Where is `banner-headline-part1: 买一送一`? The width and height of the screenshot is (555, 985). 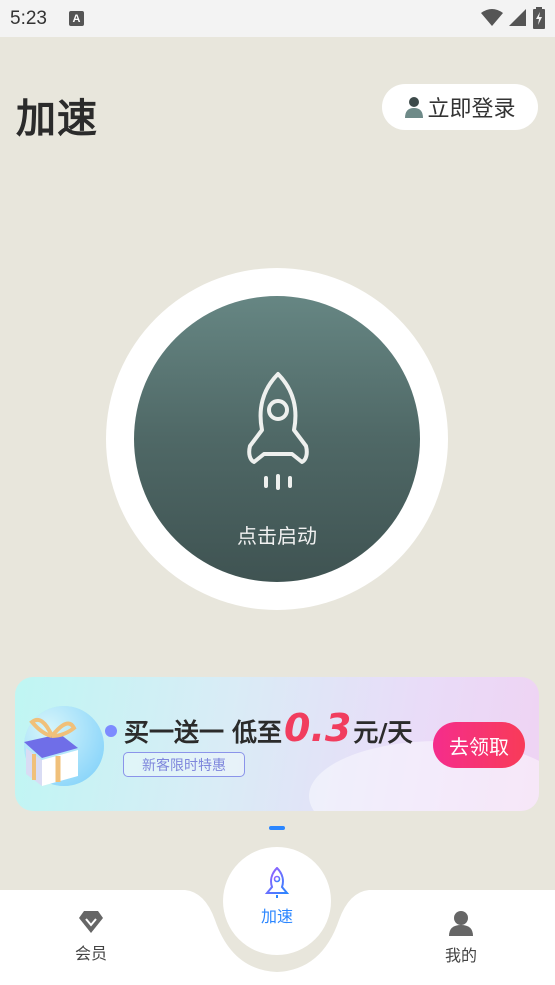 banner-headline-part1: 买一送一 is located at coordinates (174, 732).